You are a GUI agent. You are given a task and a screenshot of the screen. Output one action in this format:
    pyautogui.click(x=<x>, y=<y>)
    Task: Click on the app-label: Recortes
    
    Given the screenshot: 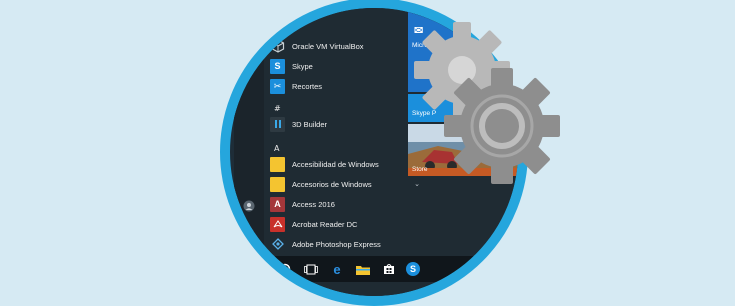 What is the action you would take?
    pyautogui.click(x=307, y=86)
    